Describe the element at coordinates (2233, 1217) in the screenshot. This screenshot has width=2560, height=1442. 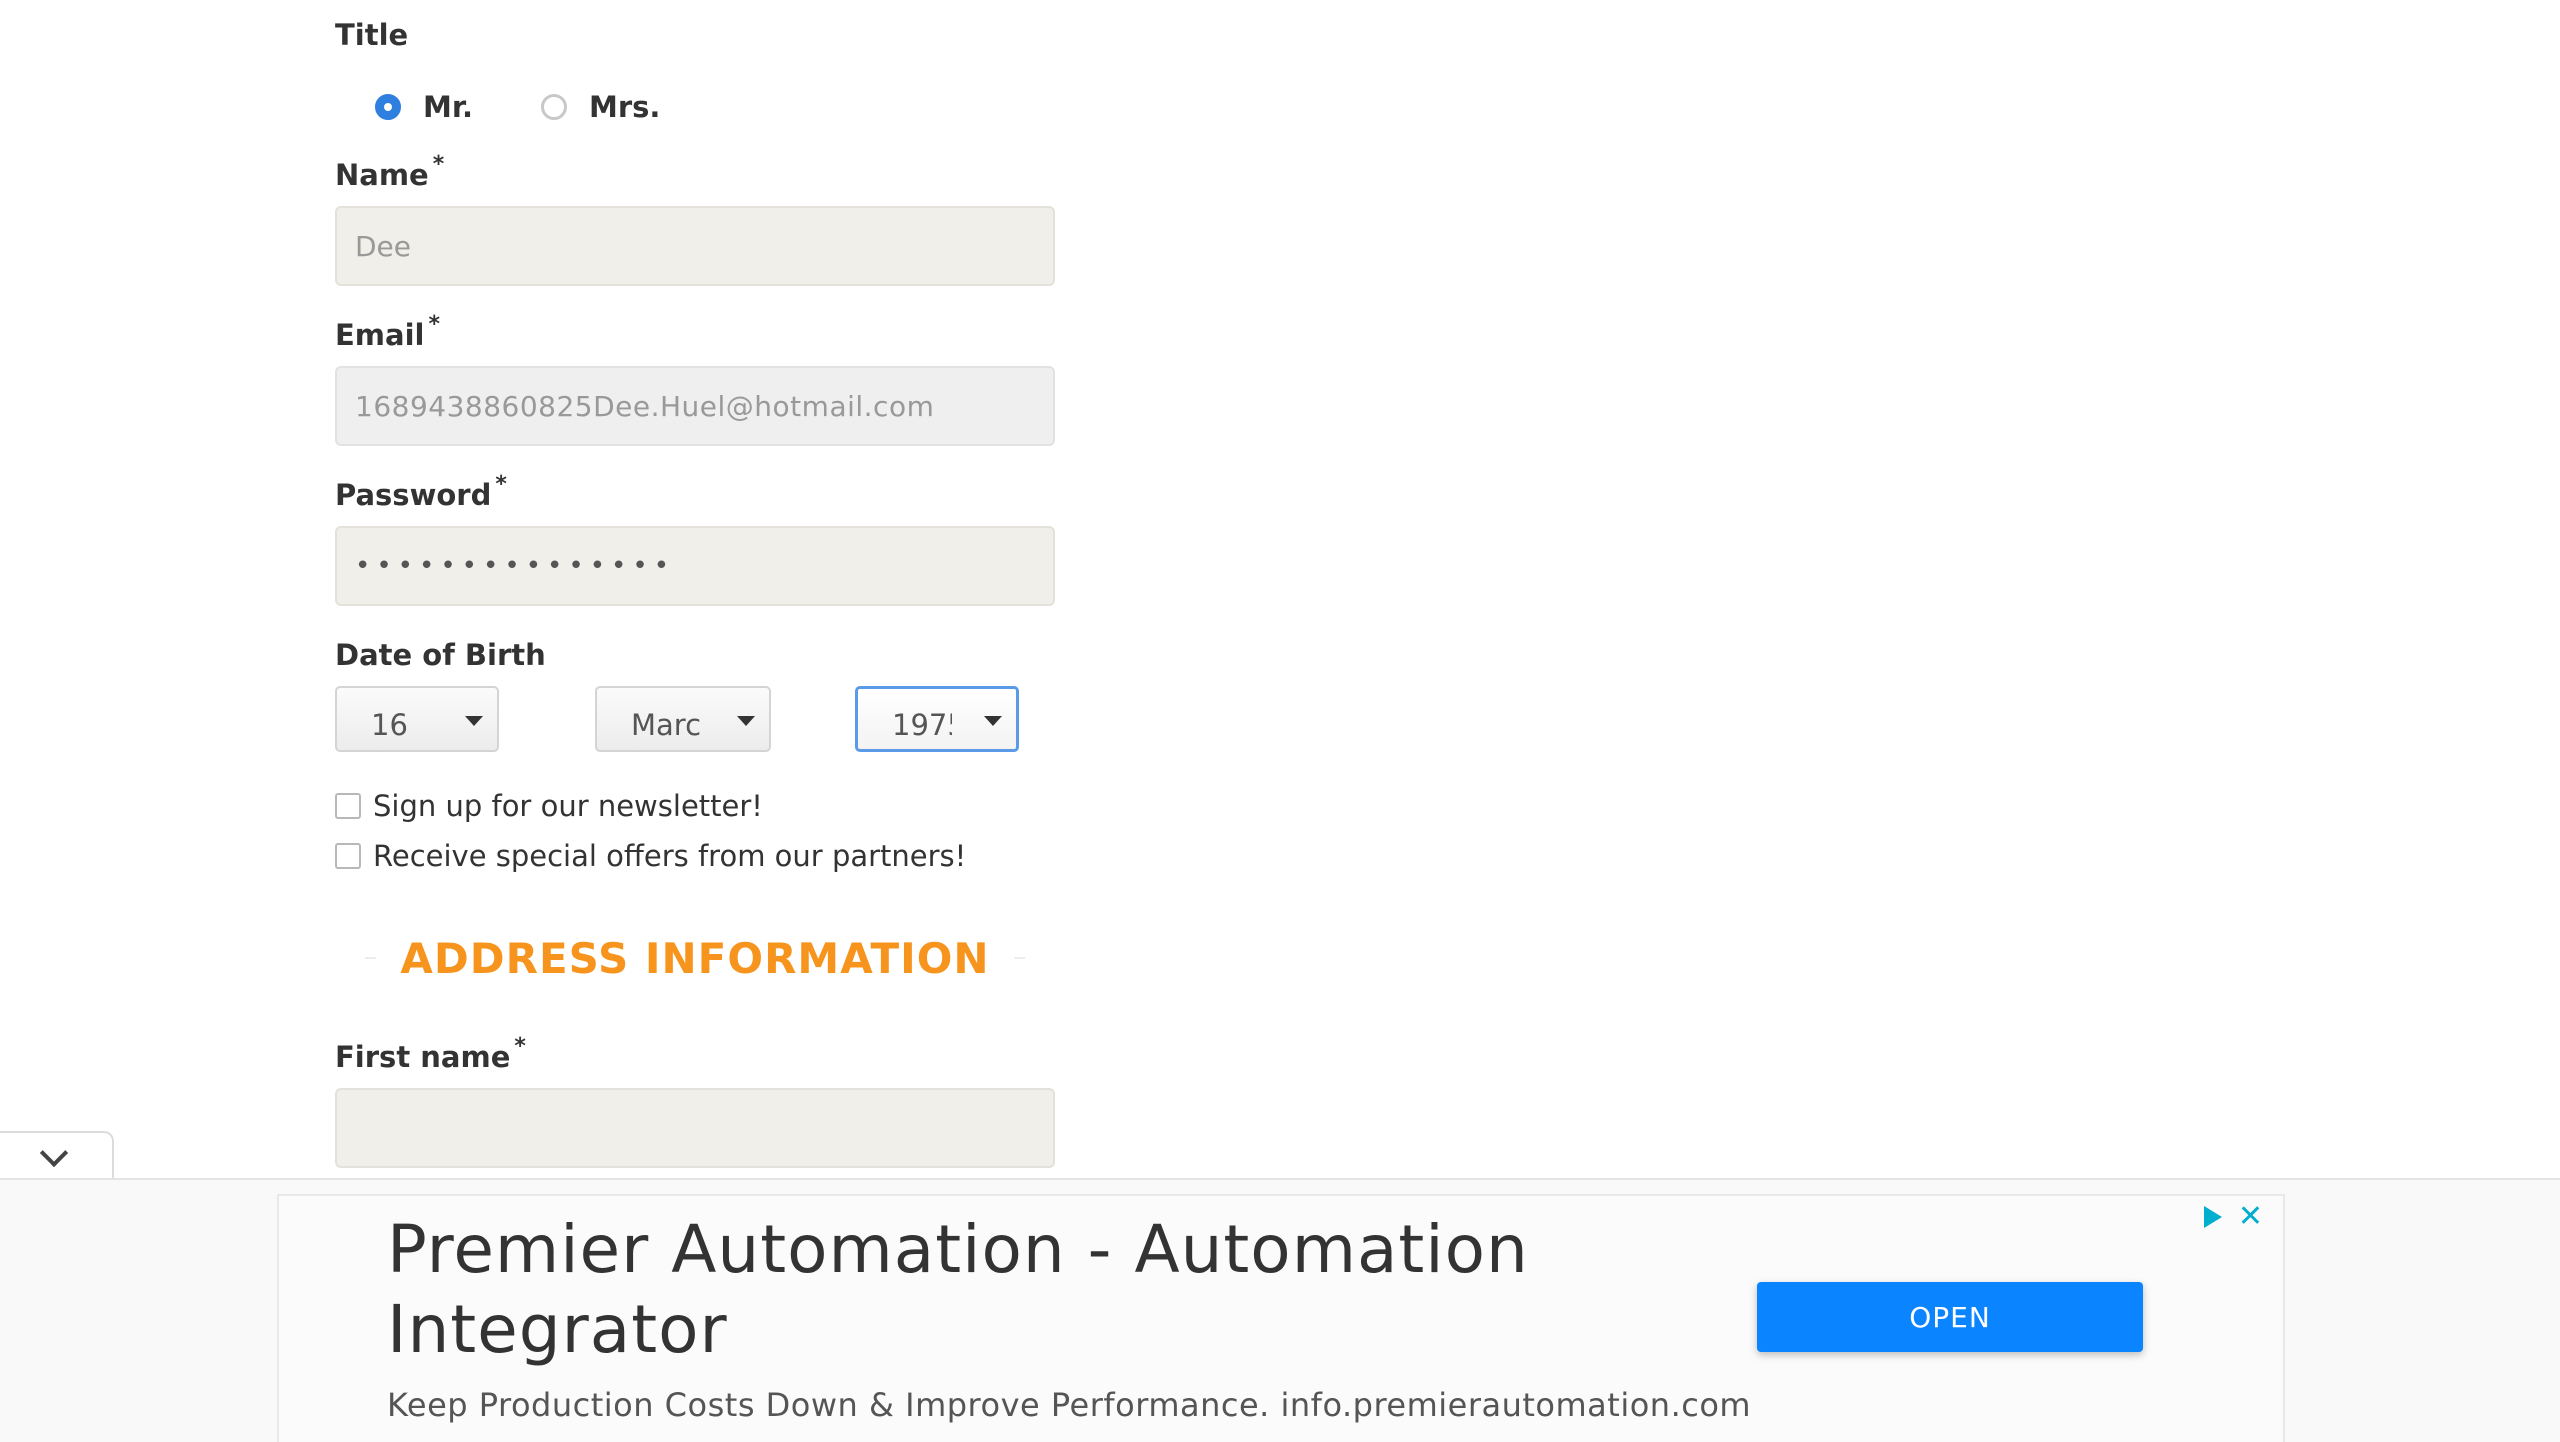
I see `ad-choices: ✕` at that location.